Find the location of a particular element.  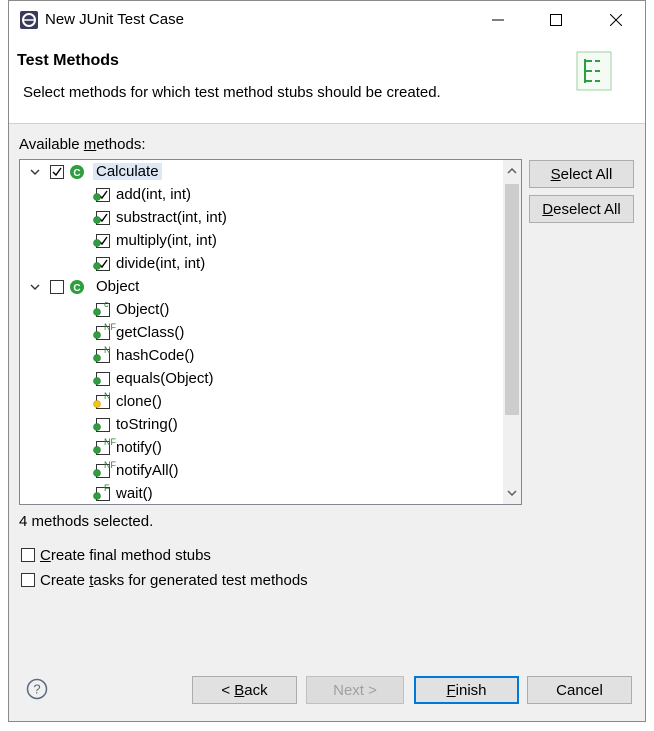

tree-method-node: toString() is located at coordinates (260, 425).